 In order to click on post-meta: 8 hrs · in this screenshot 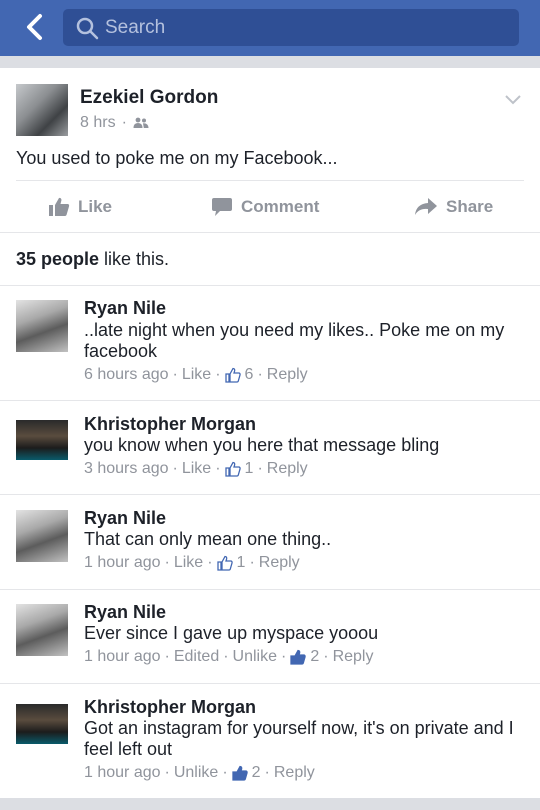, I will do `click(114, 123)`.